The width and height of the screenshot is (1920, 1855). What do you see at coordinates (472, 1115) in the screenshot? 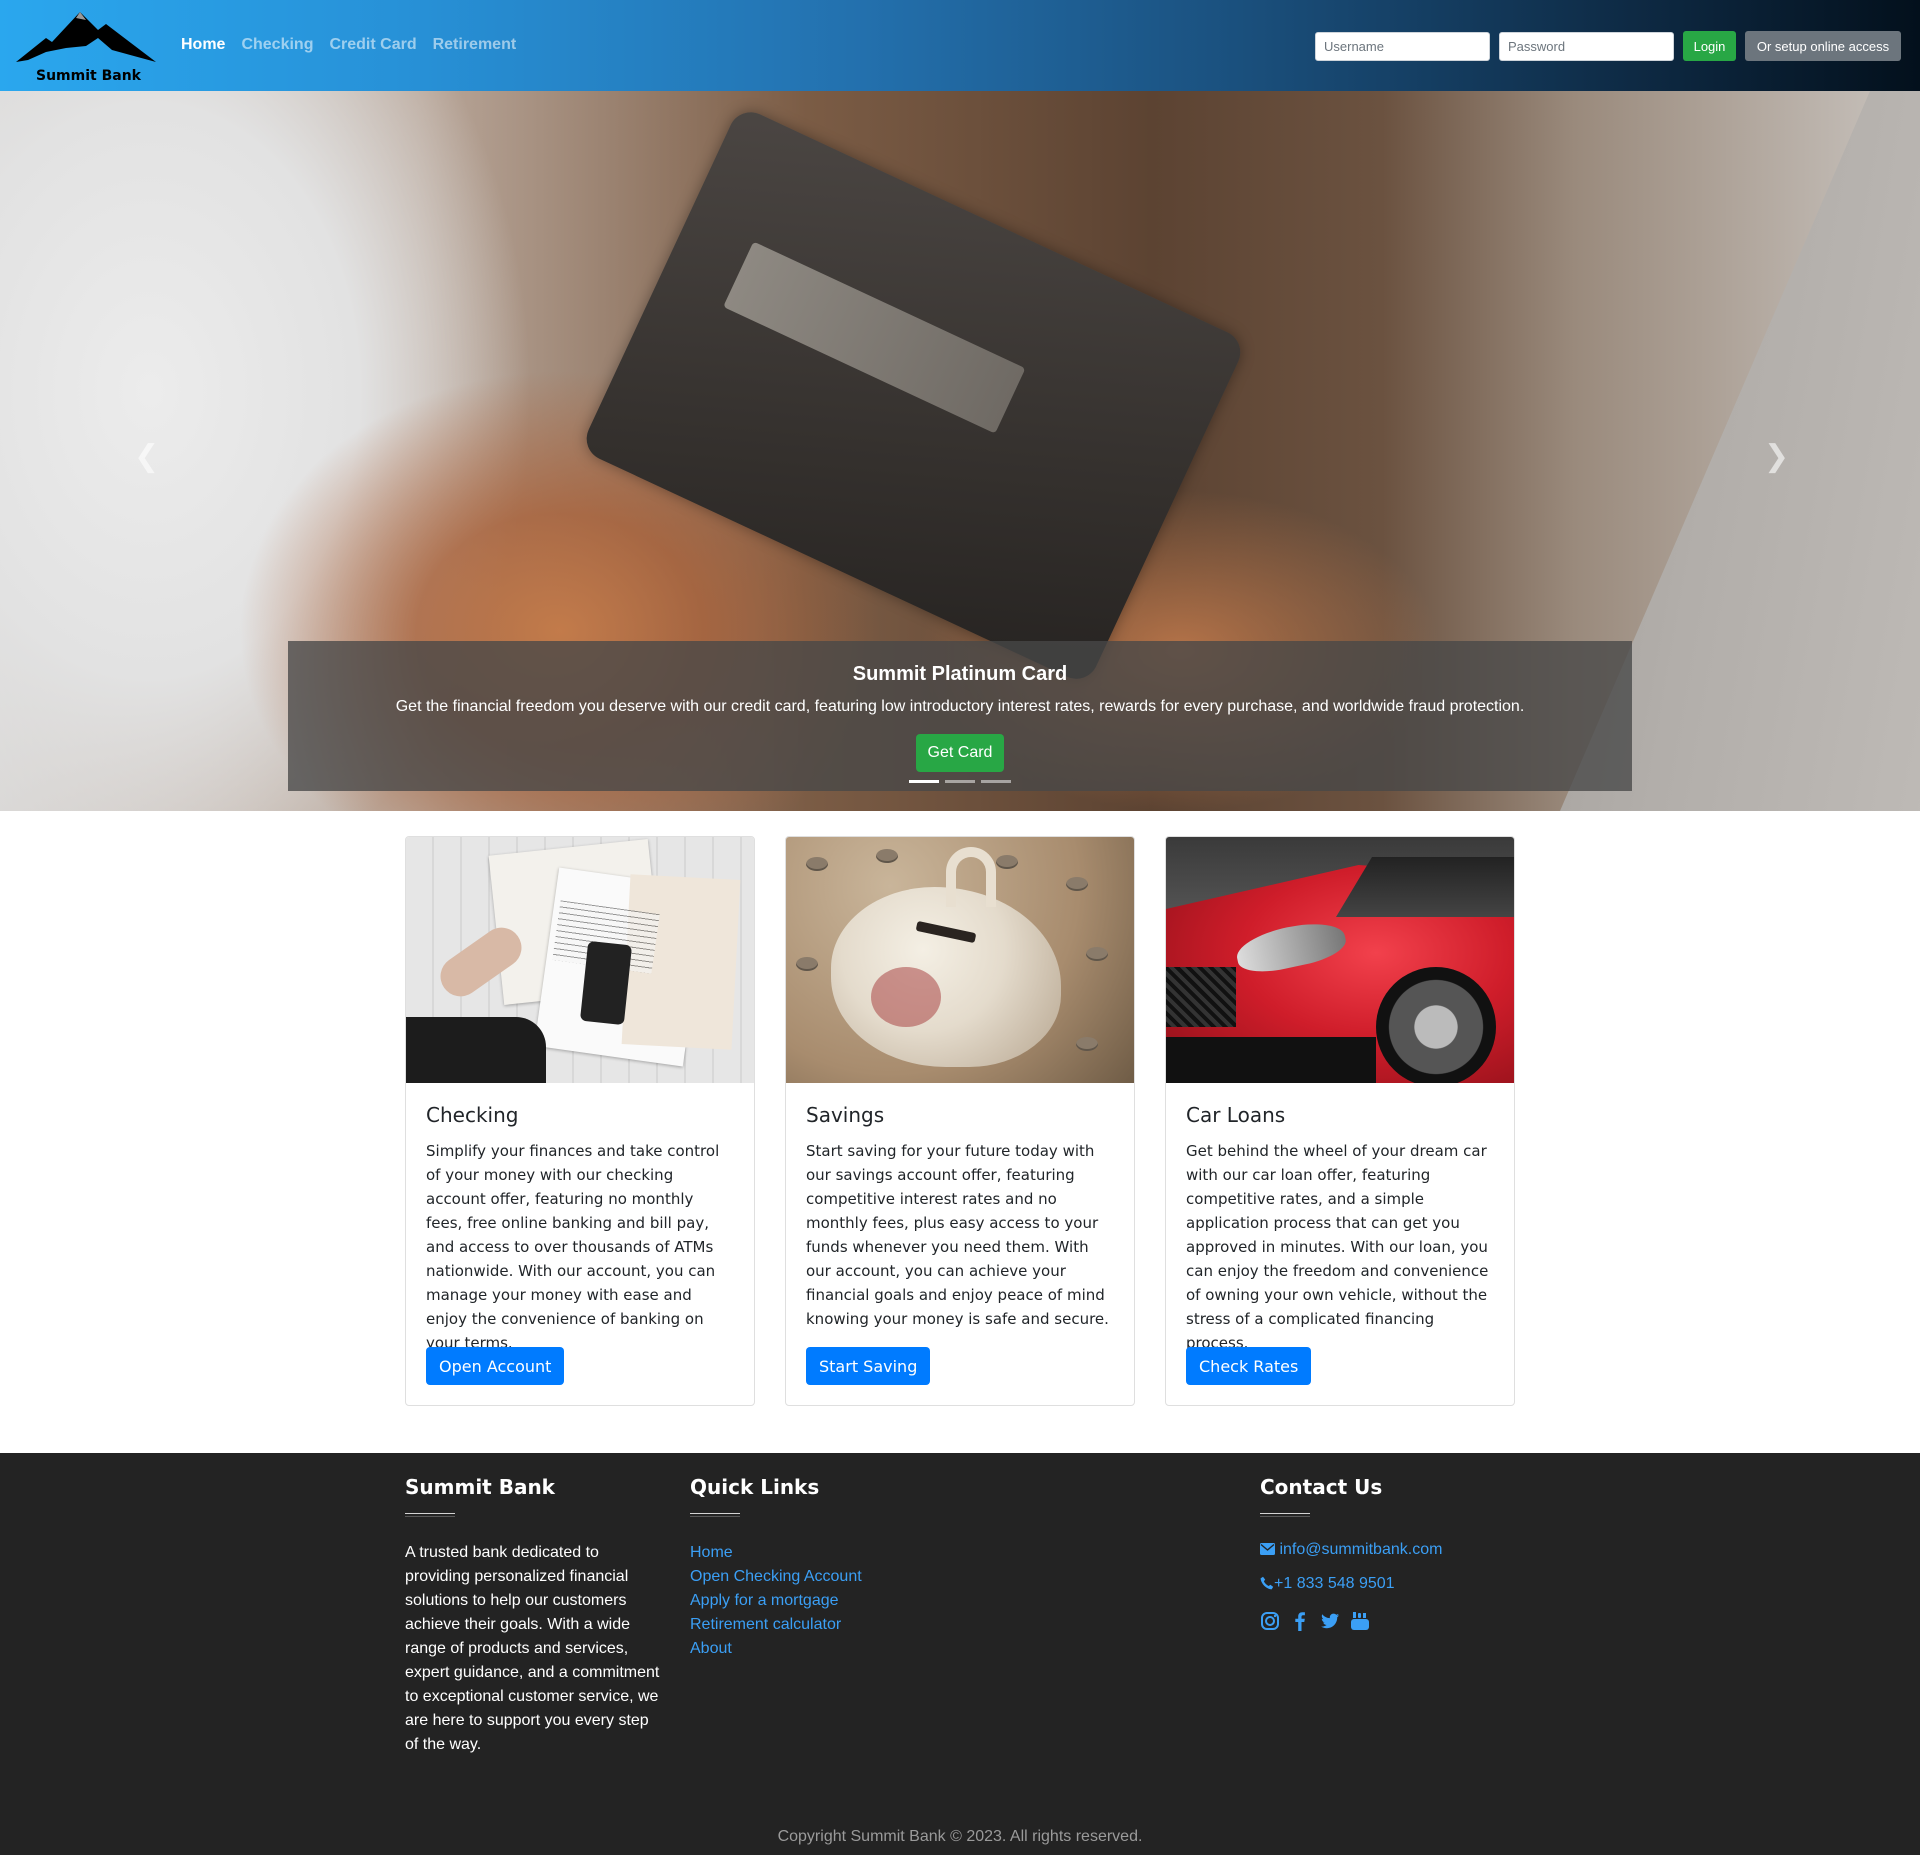
I see `card-title: Checking` at bounding box center [472, 1115].